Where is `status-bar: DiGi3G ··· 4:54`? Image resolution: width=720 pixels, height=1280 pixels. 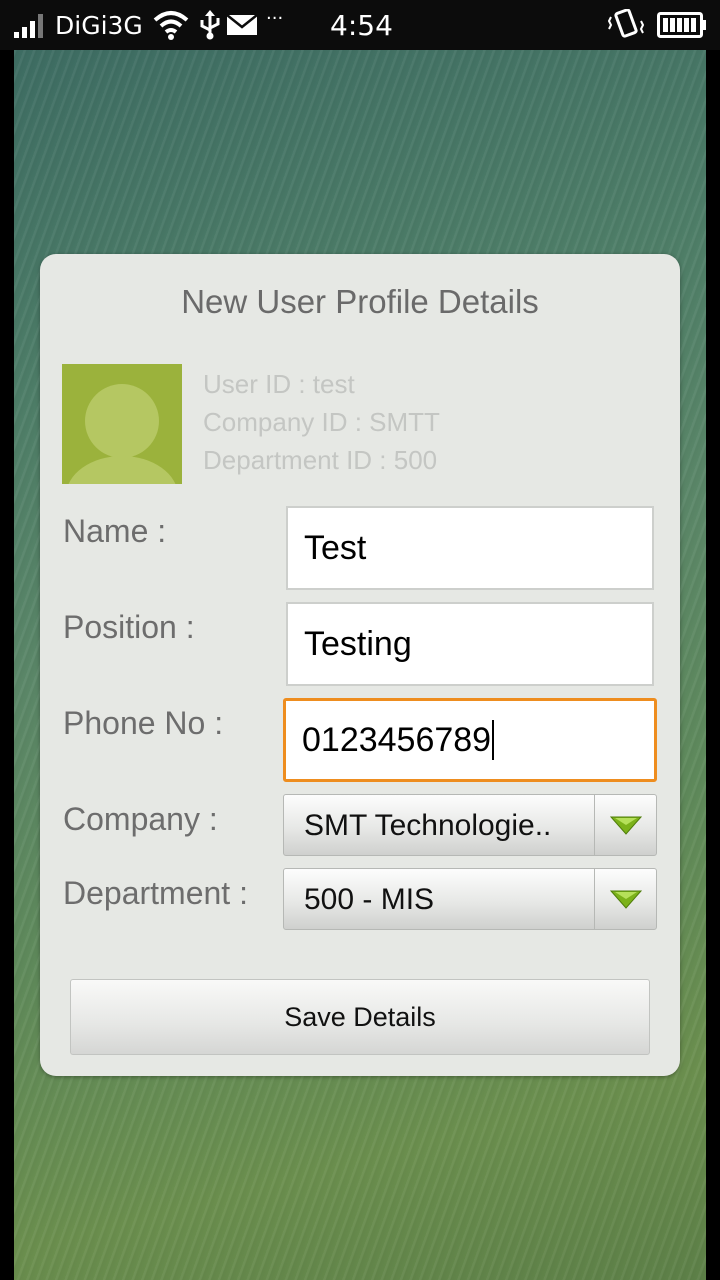 status-bar: DiGi3G ··· 4:54 is located at coordinates (360, 25).